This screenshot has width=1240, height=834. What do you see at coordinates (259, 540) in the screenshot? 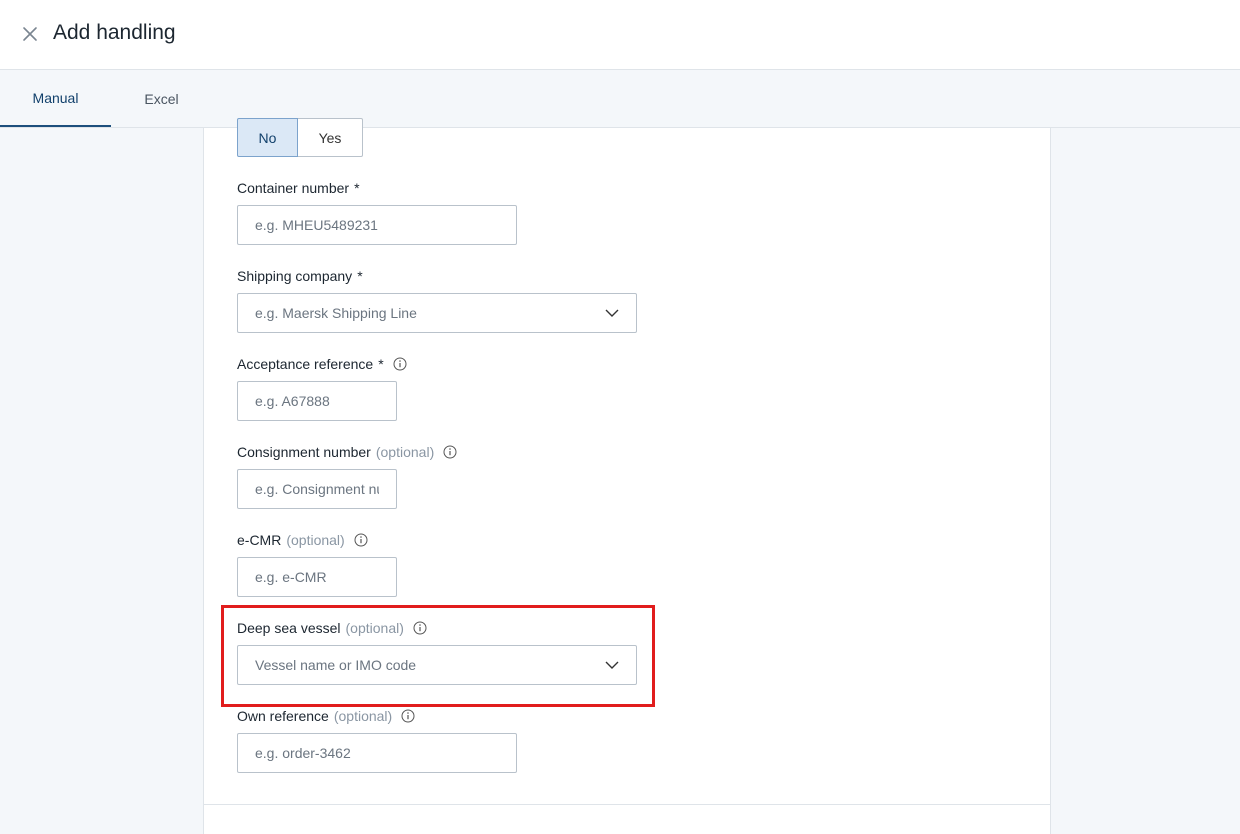
I see `ecmr-label-text: e-CMR` at bounding box center [259, 540].